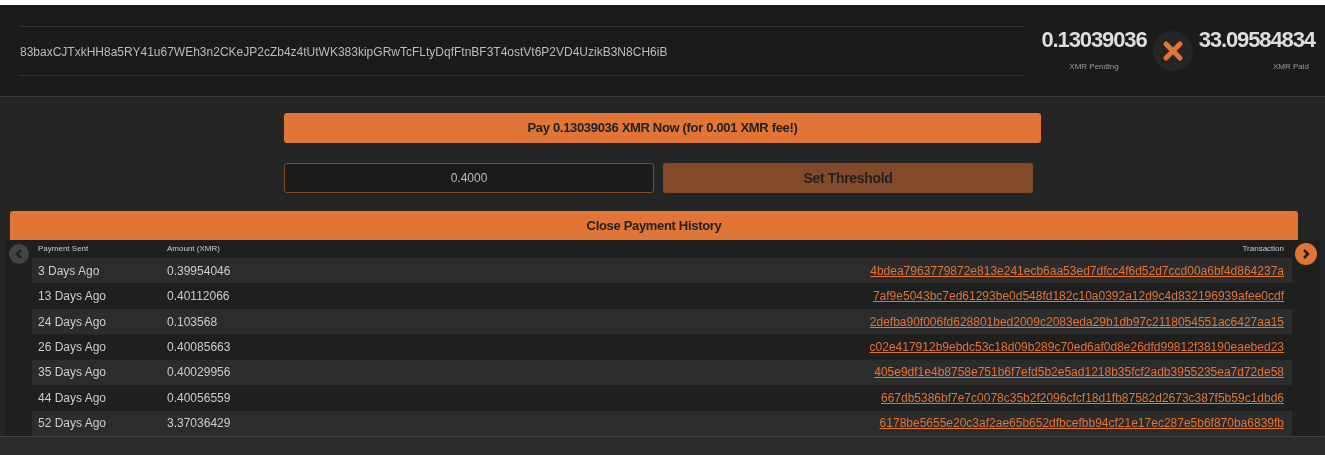 Image resolution: width=1325 pixels, height=455 pixels. Describe the element at coordinates (199, 398) in the screenshot. I see `table-cell-text: 0.40056559` at that location.